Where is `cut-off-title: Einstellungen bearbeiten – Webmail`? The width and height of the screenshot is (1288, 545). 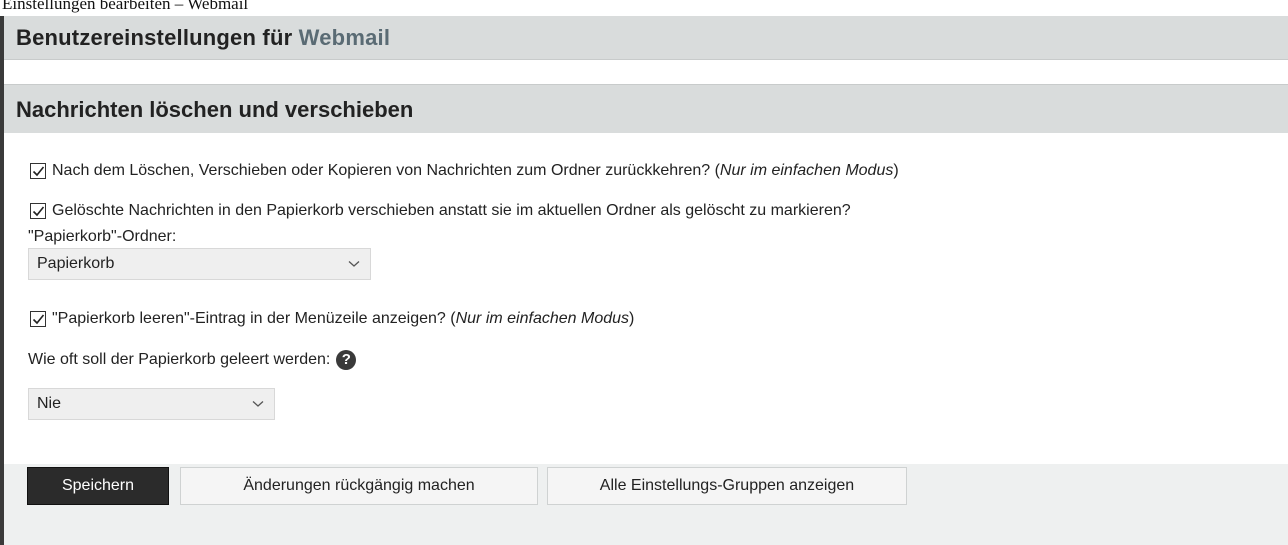 cut-off-title: Einstellungen bearbeiten – Webmail is located at coordinates (125, 6).